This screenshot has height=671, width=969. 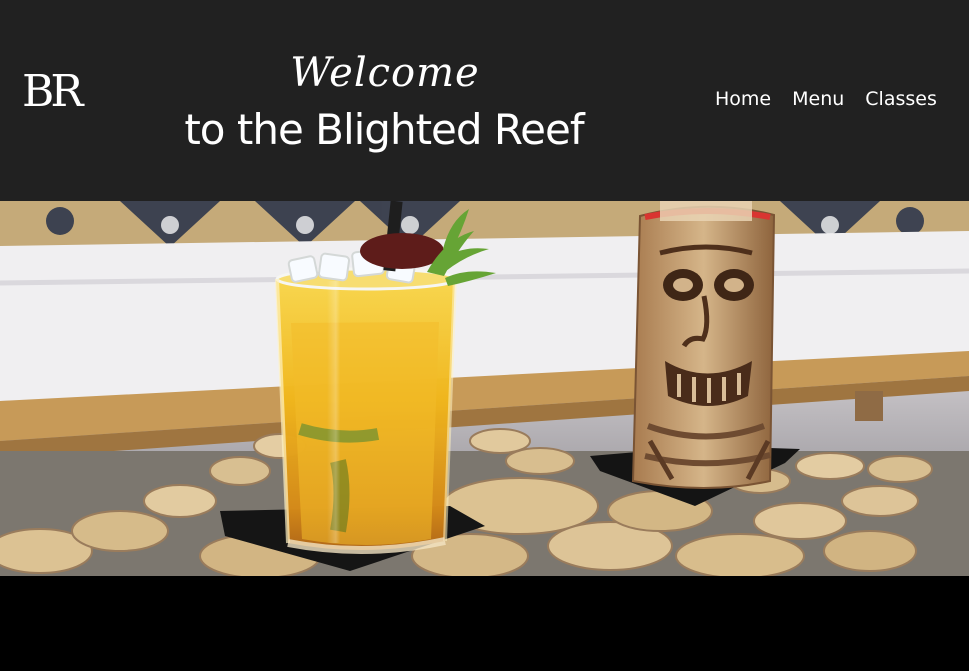 I want to click on footer-band, so click(x=484, y=623).